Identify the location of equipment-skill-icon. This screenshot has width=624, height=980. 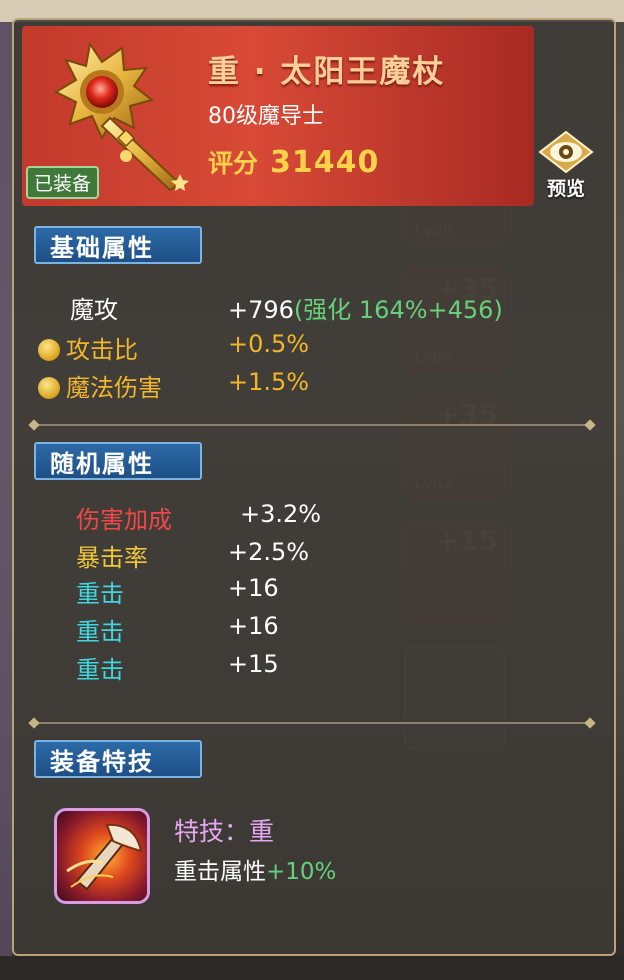
(102, 856).